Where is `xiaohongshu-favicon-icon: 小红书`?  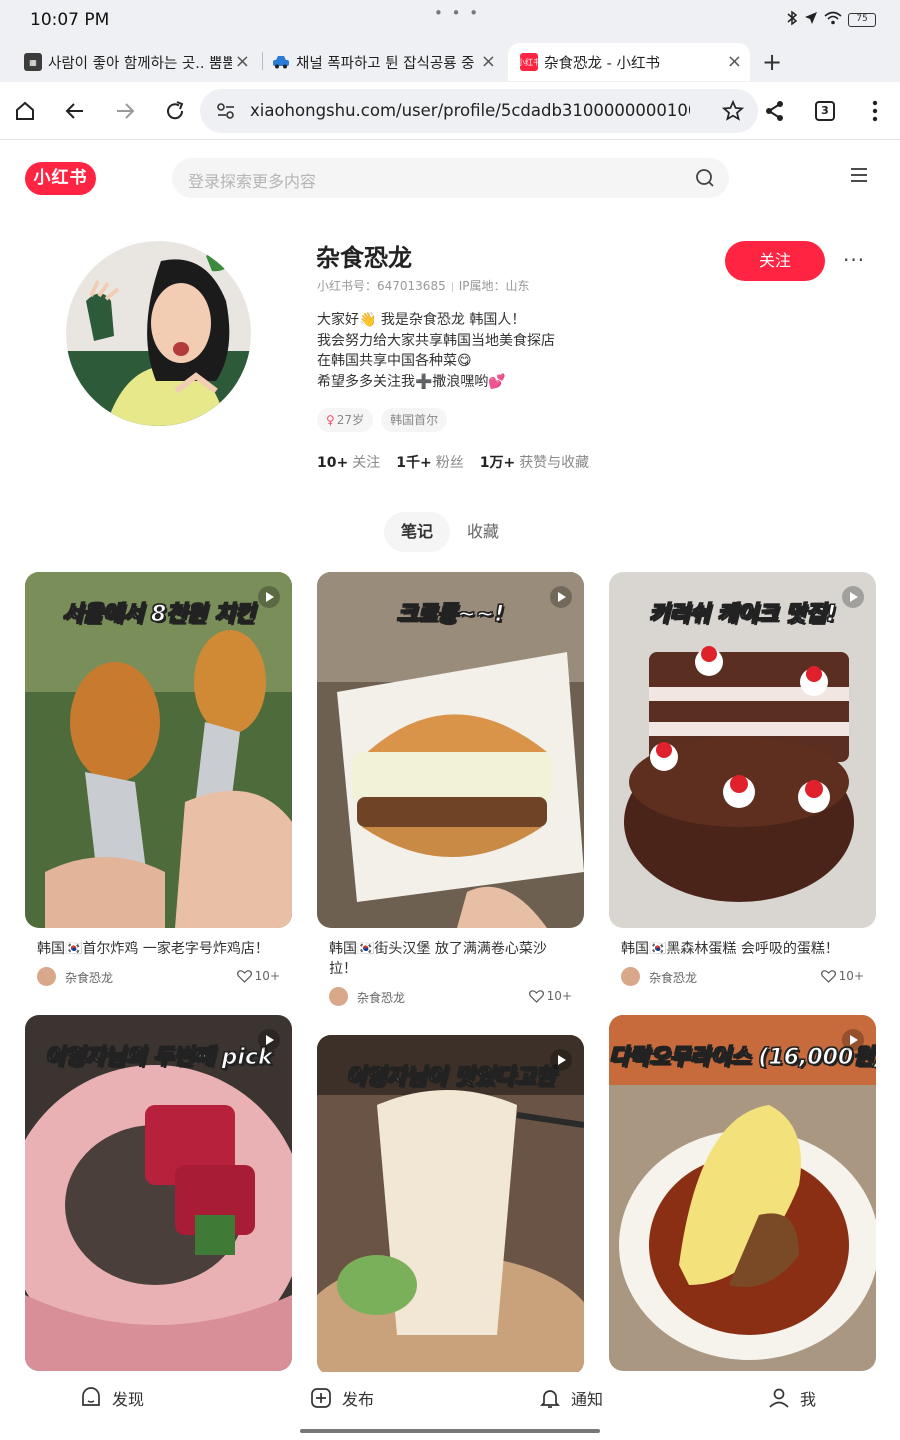 xiaohongshu-favicon-icon: 小红书 is located at coordinates (529, 62).